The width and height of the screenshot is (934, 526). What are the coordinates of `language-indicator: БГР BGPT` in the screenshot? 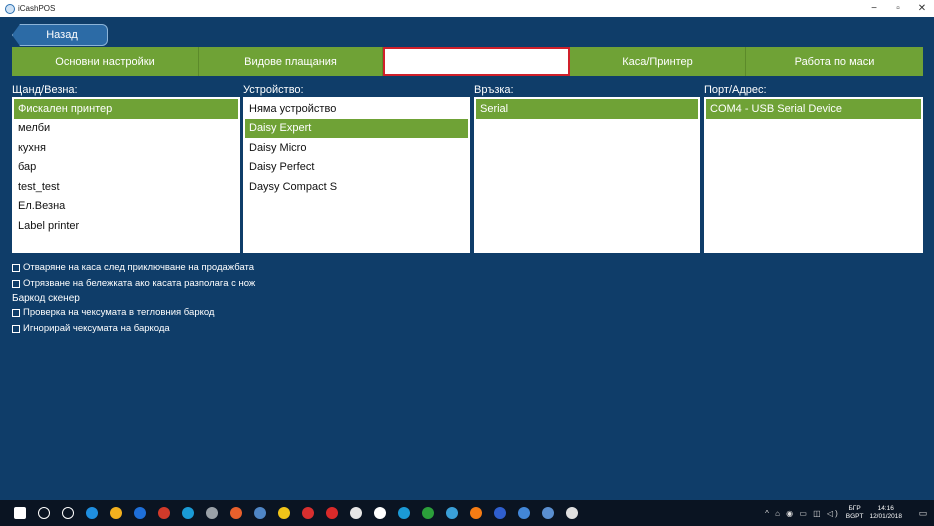 It's located at (855, 513).